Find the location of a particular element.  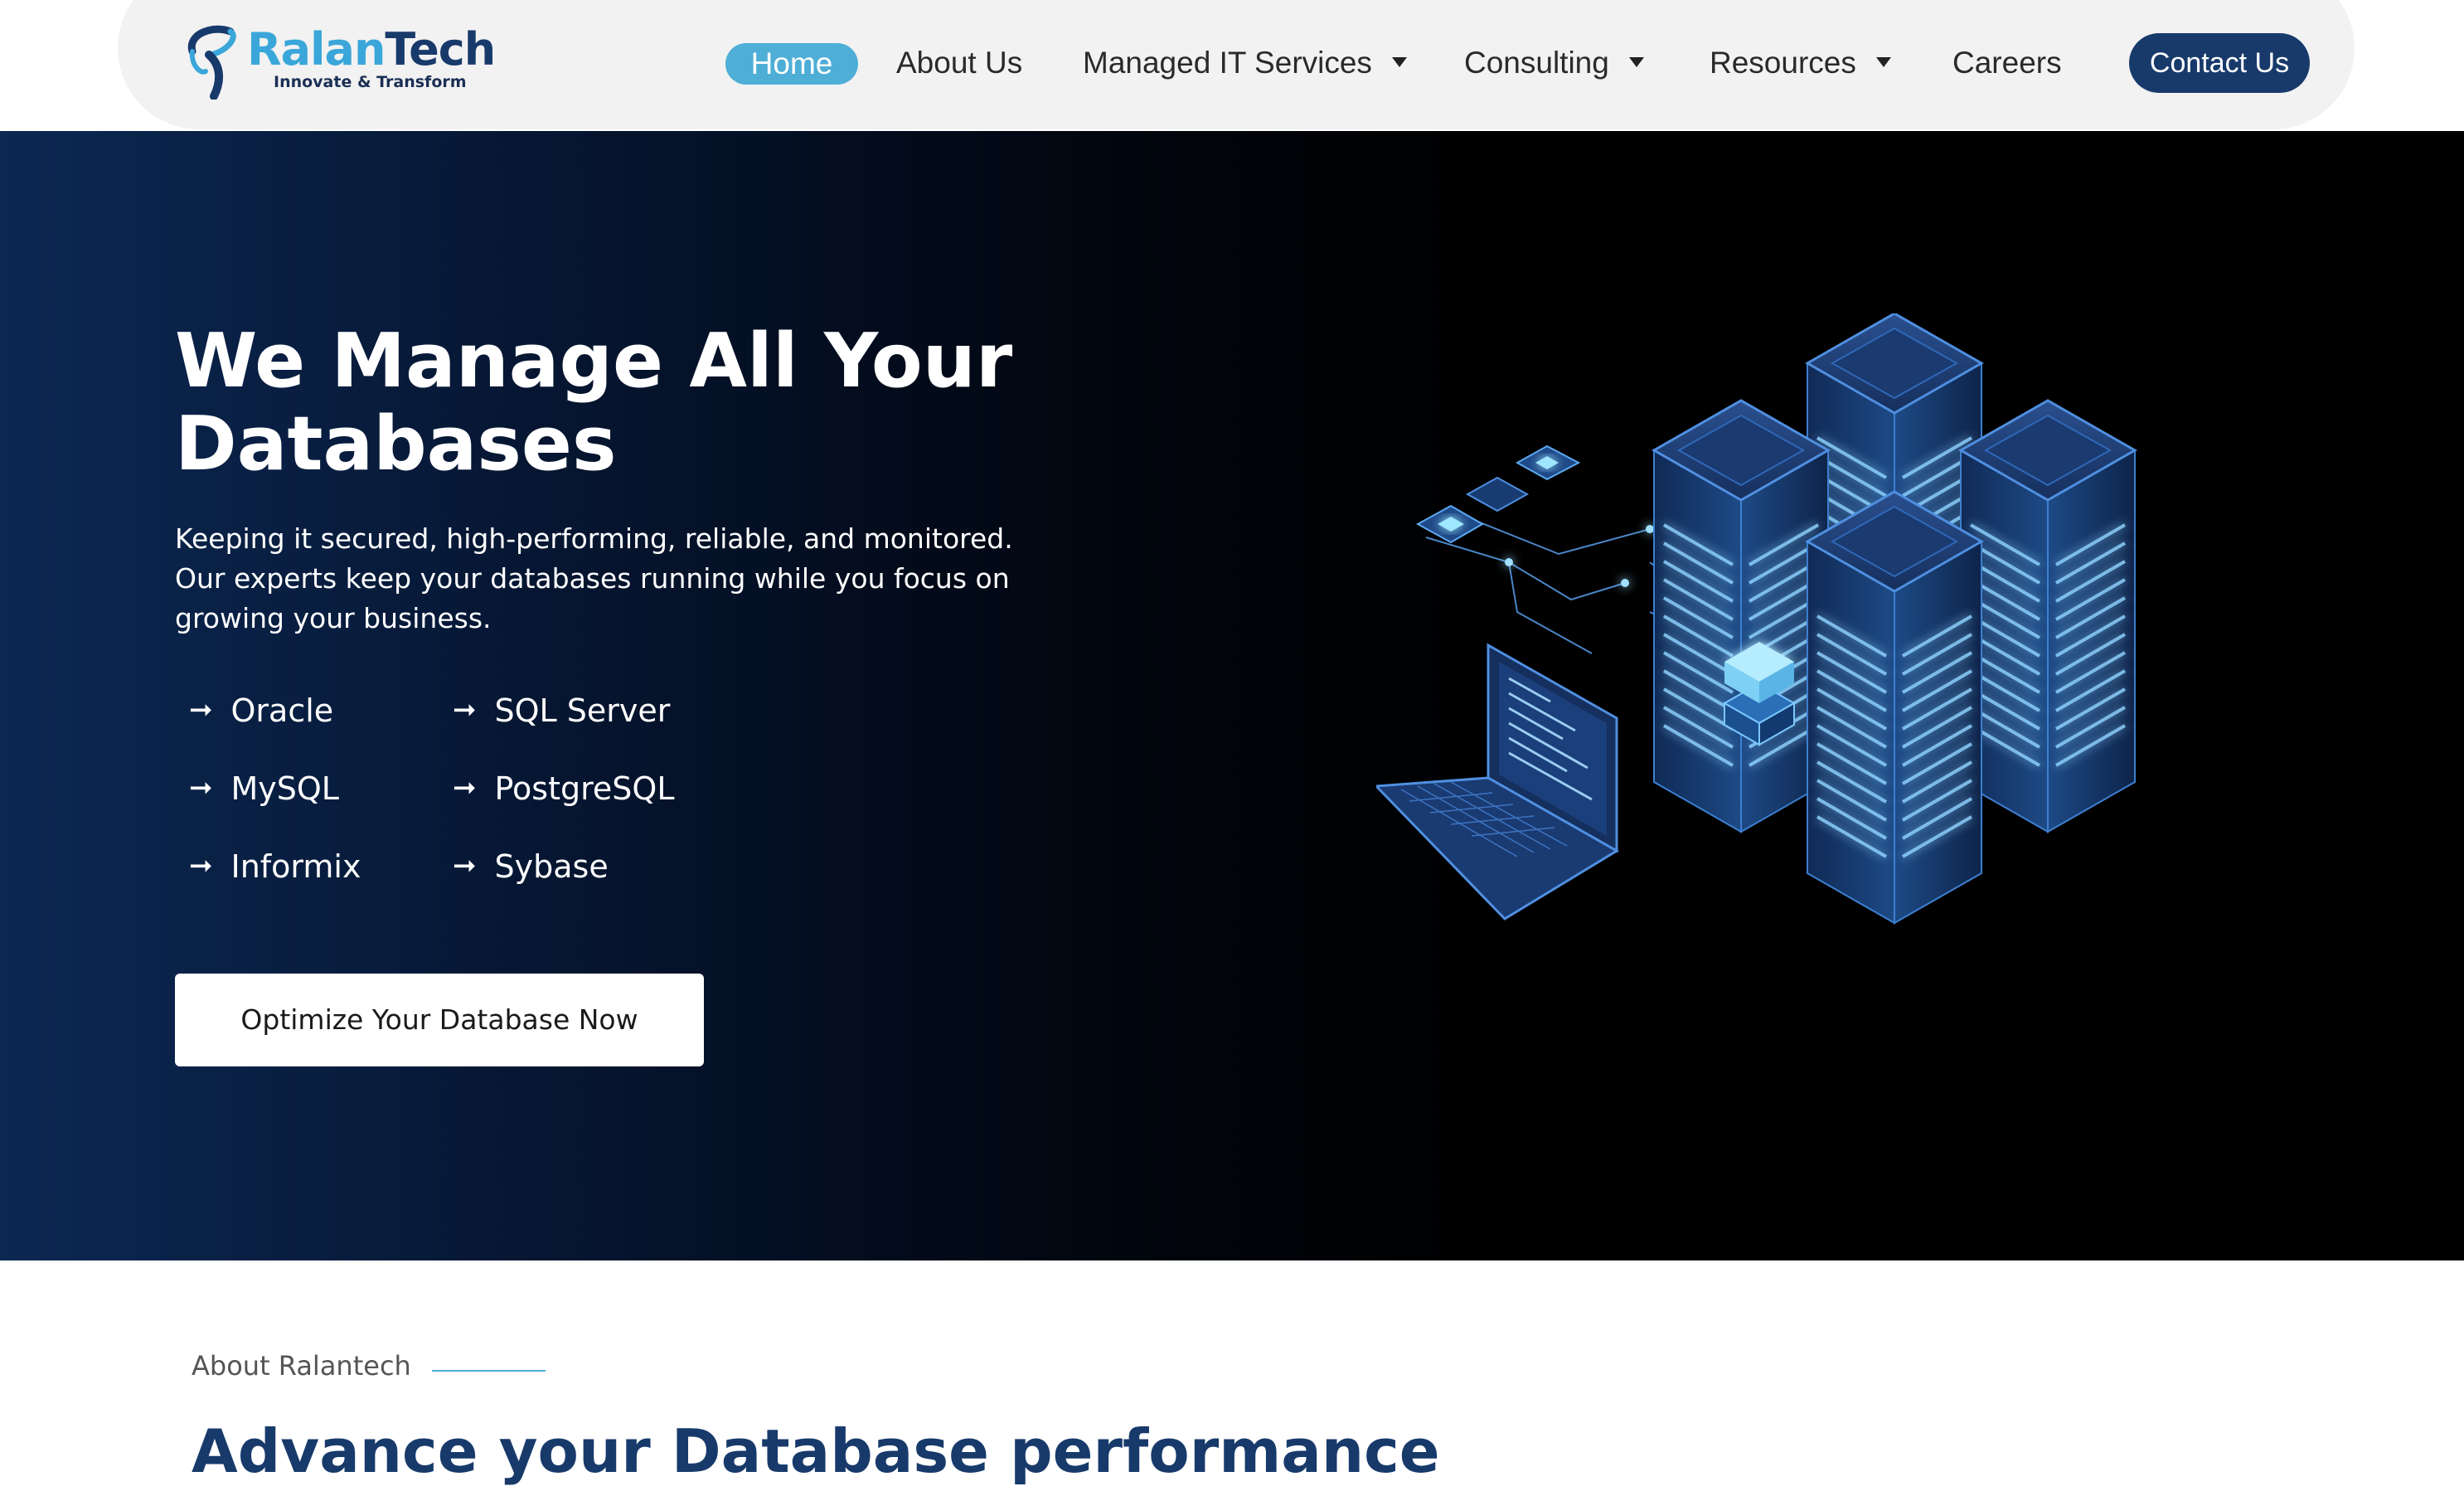

logo-mark-icon is located at coordinates (211, 62).